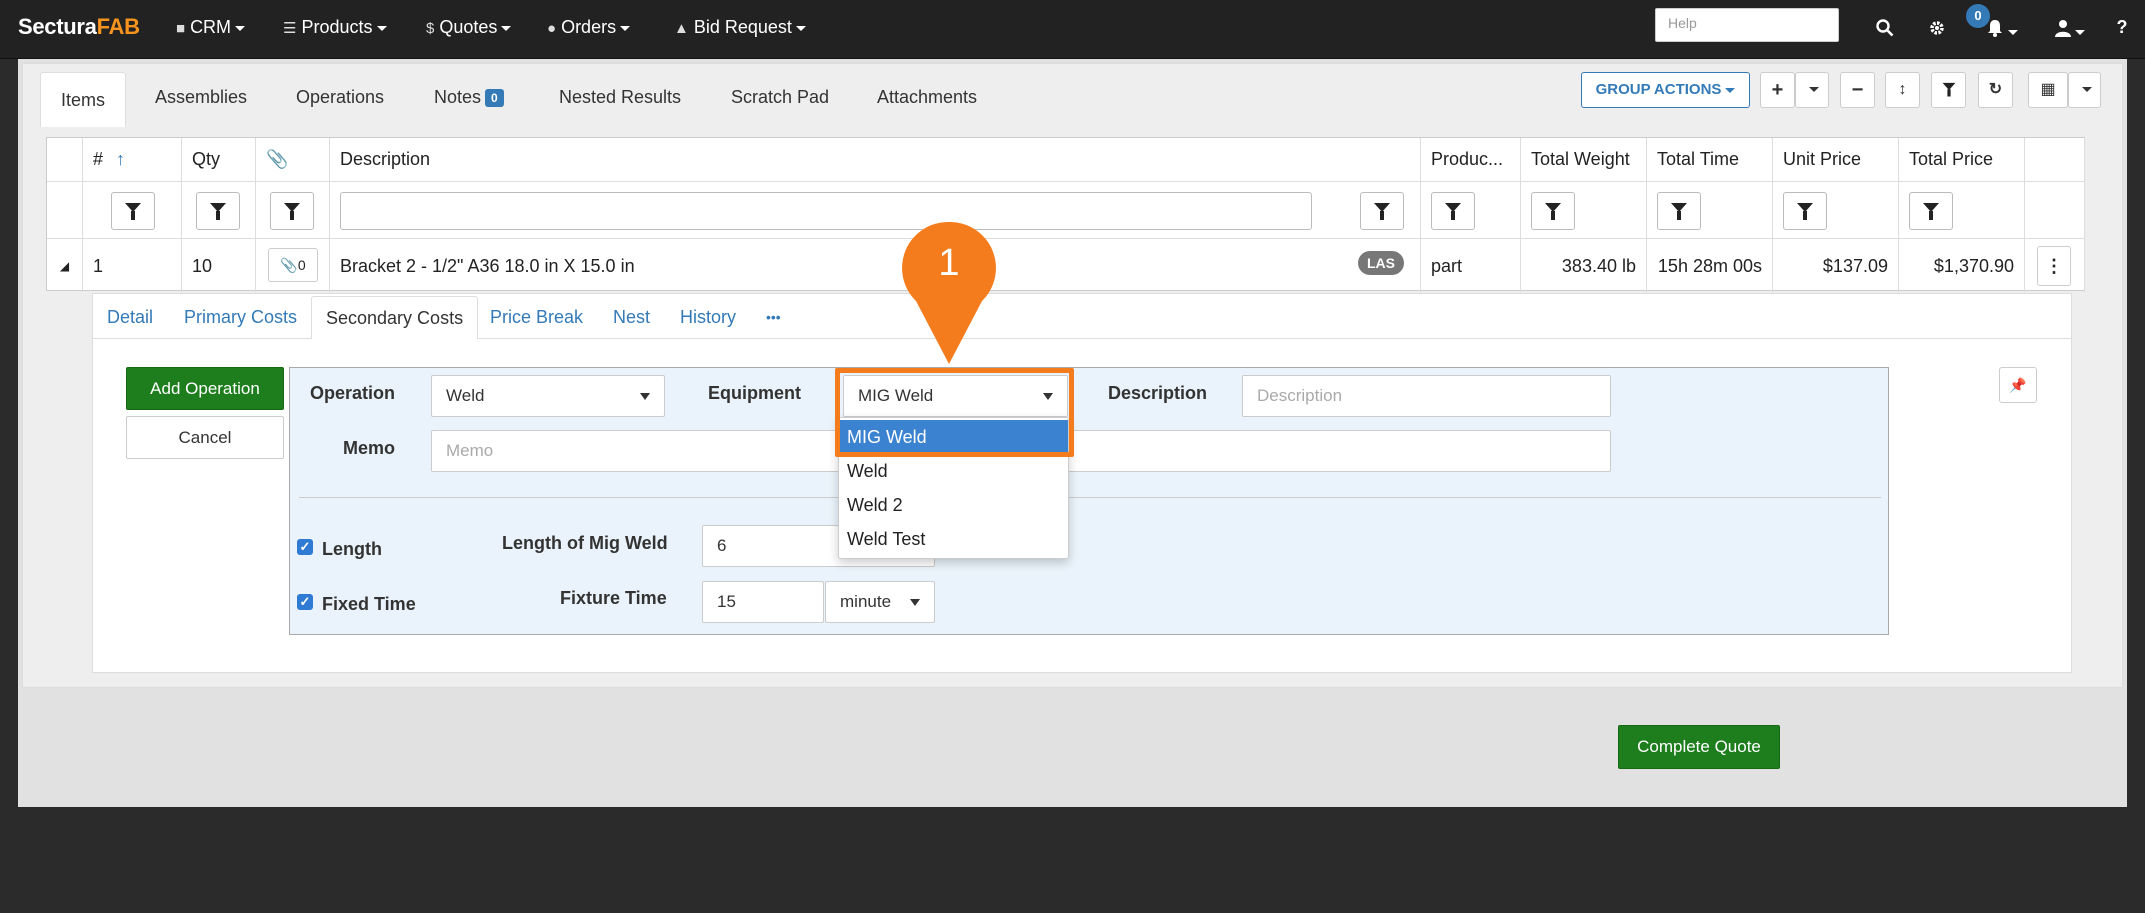 This screenshot has width=2145, height=913. Describe the element at coordinates (352, 549) in the screenshot. I see `length-checkbox-label: Length` at that location.